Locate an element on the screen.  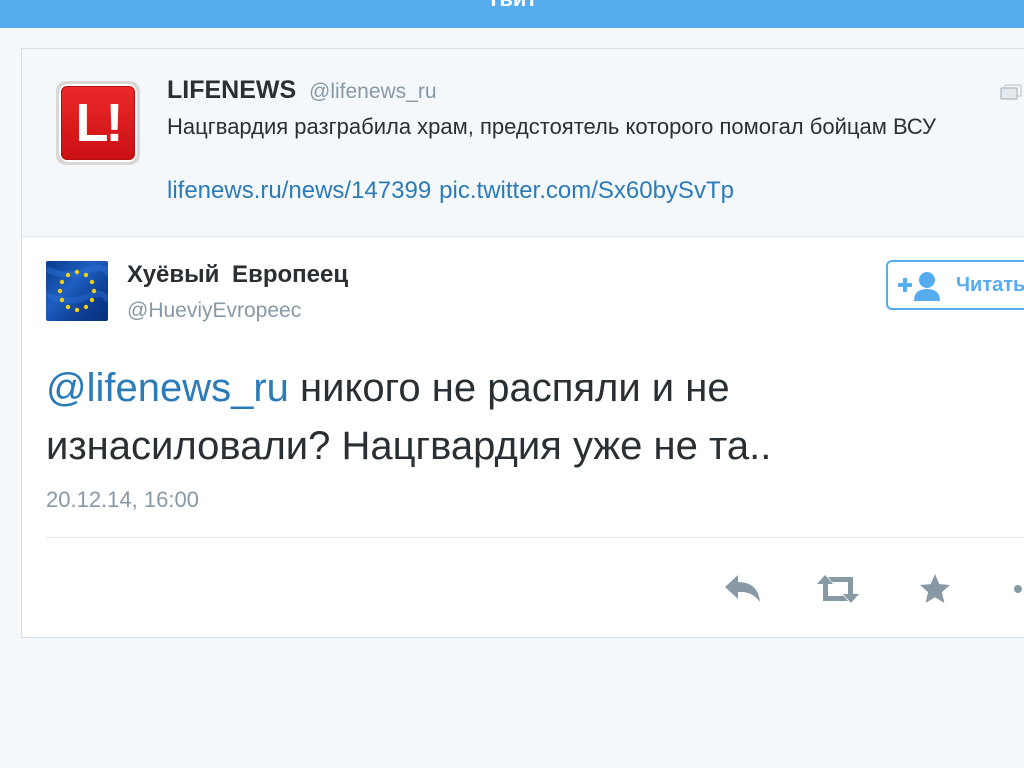
top-bar-title: Твит is located at coordinates (512, 6).